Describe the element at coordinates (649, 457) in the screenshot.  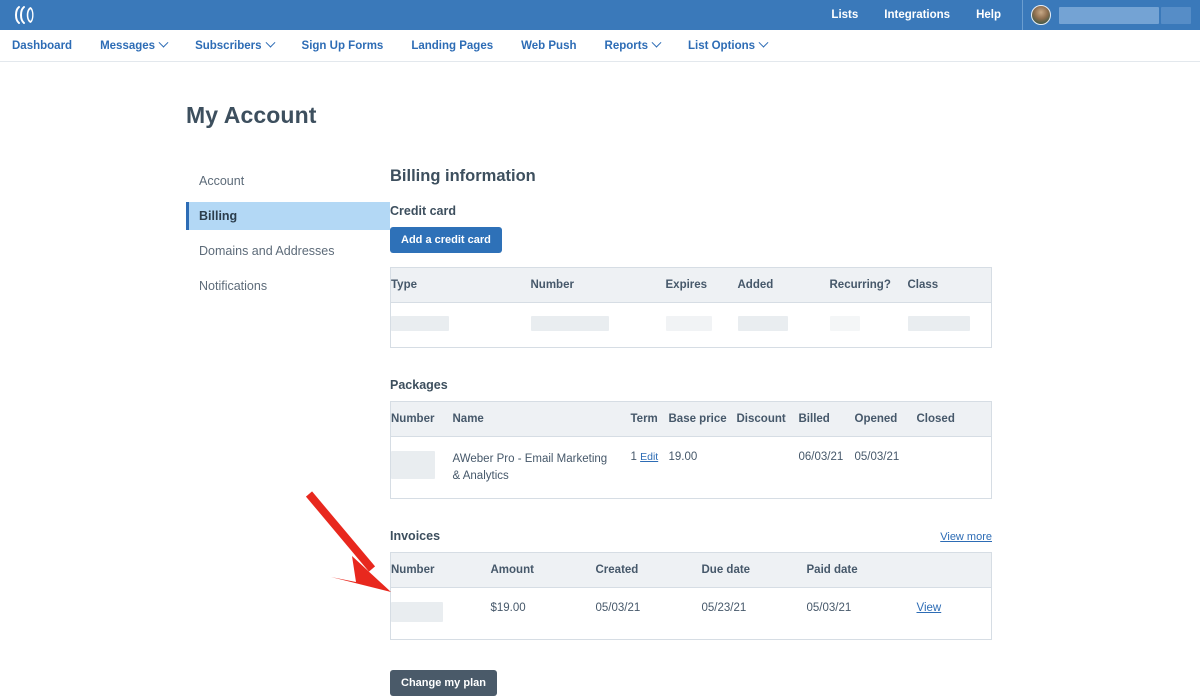
I see `edit-term-link: Edit` at that location.